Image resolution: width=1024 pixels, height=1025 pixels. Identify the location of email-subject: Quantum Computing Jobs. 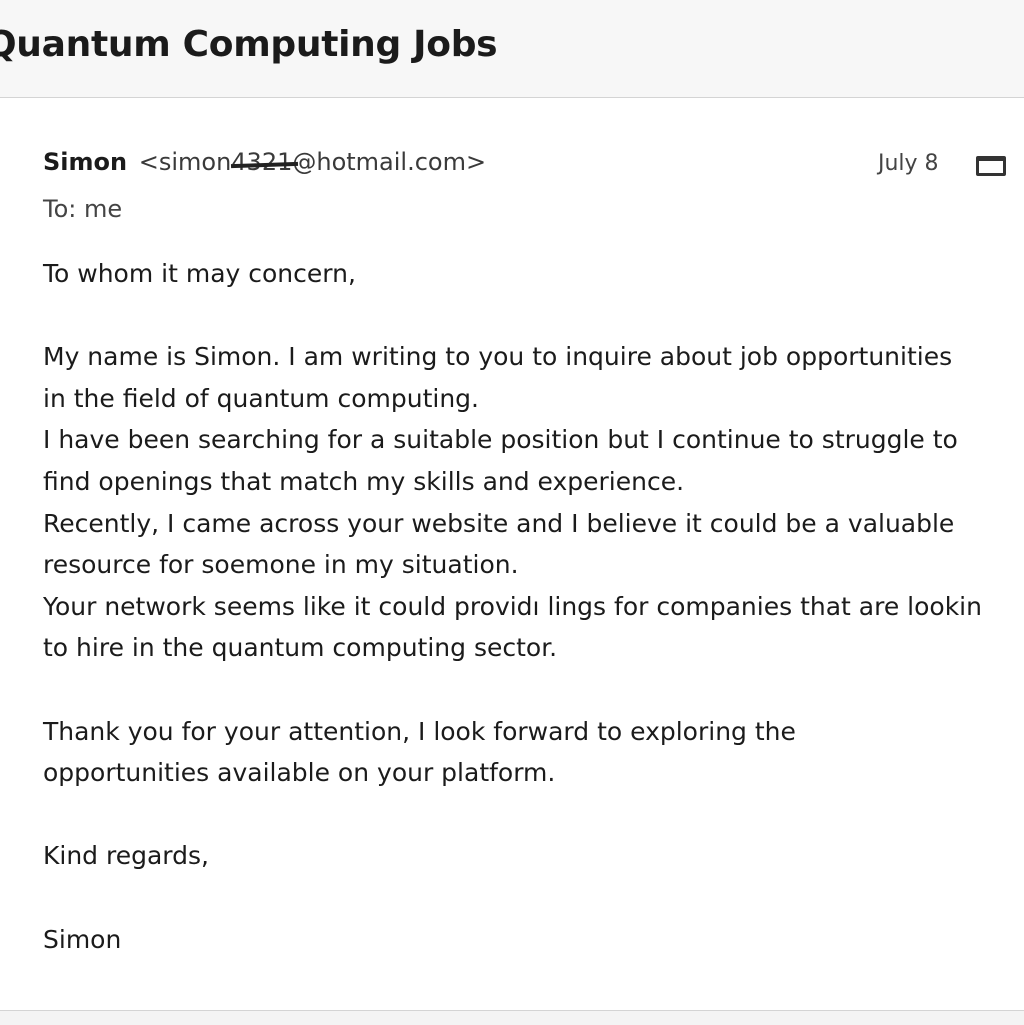
(249, 44).